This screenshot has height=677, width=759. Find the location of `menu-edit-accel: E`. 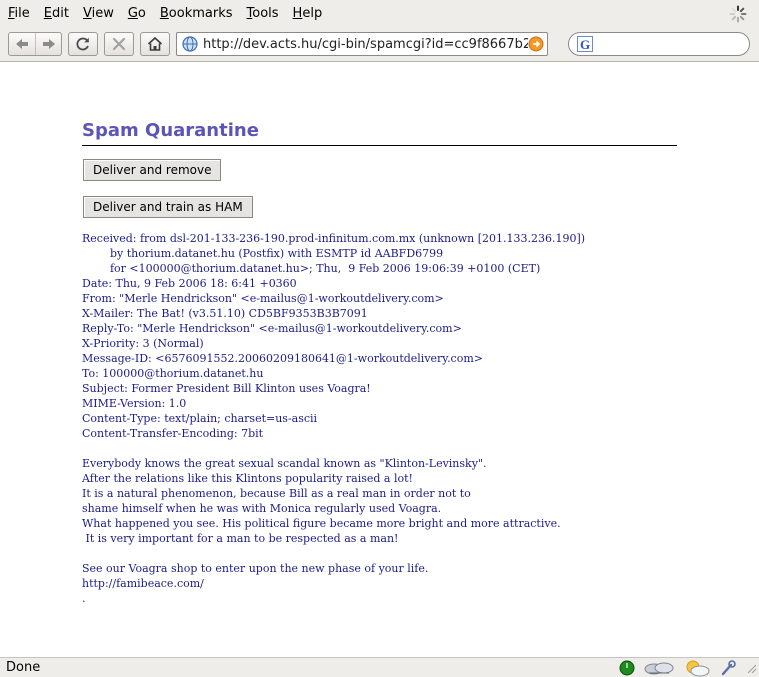

menu-edit-accel: E is located at coordinates (47, 13).